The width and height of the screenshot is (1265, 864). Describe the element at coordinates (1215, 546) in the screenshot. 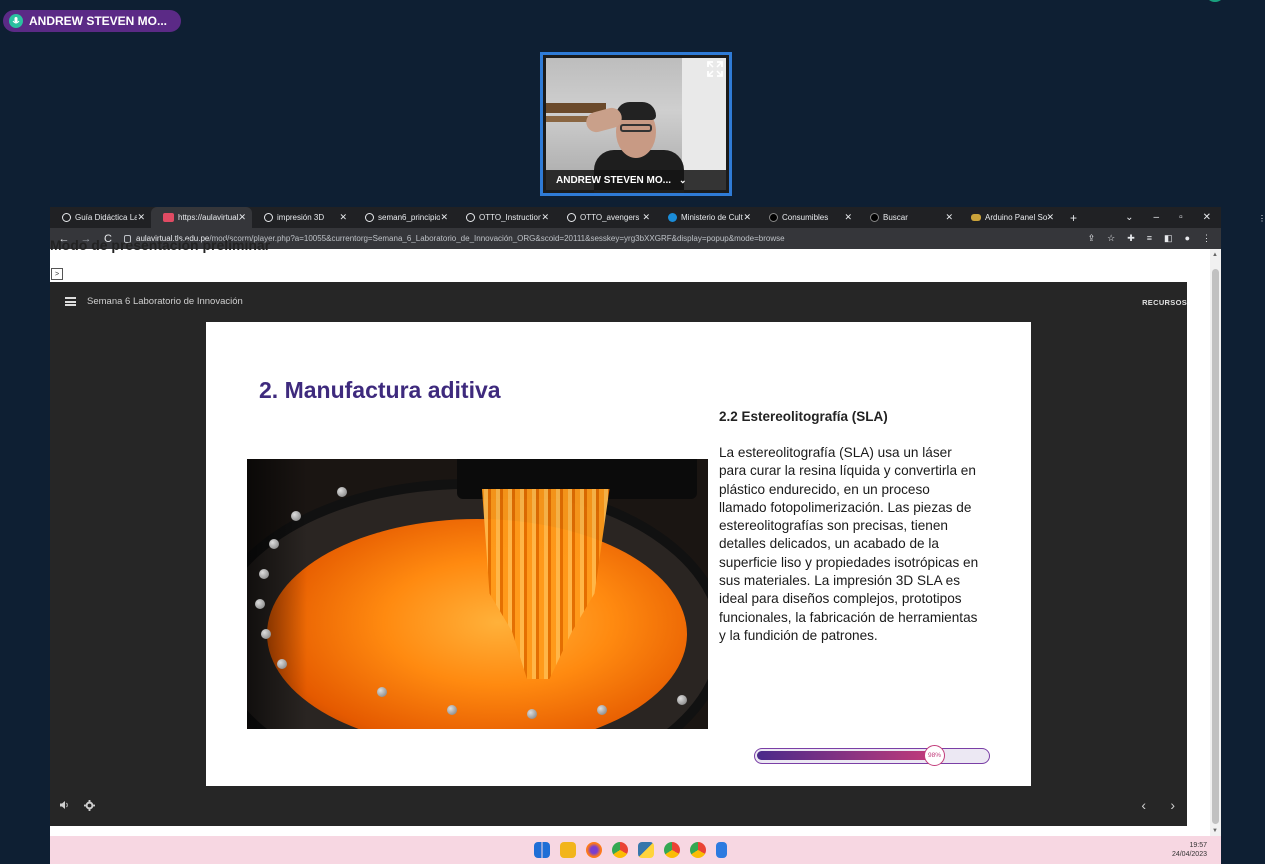

I see `scrollbar-thumb` at that location.